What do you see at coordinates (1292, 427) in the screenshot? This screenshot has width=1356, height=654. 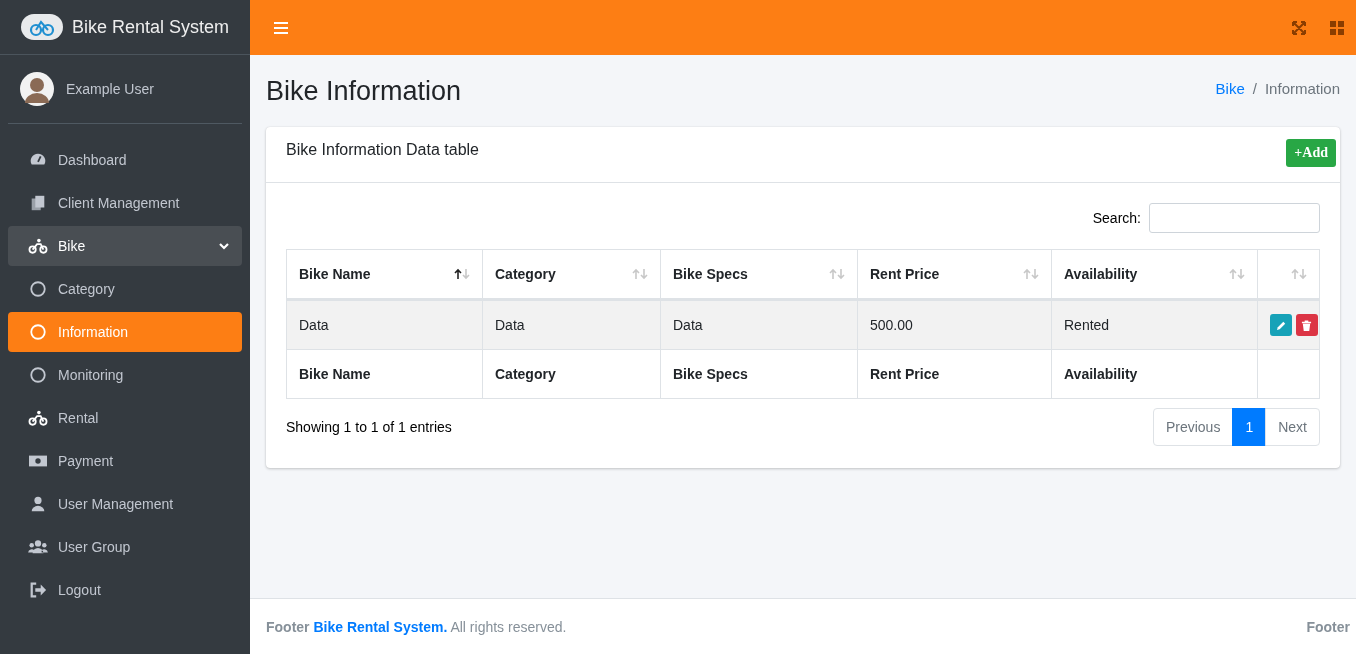 I see `page-button: Next` at bounding box center [1292, 427].